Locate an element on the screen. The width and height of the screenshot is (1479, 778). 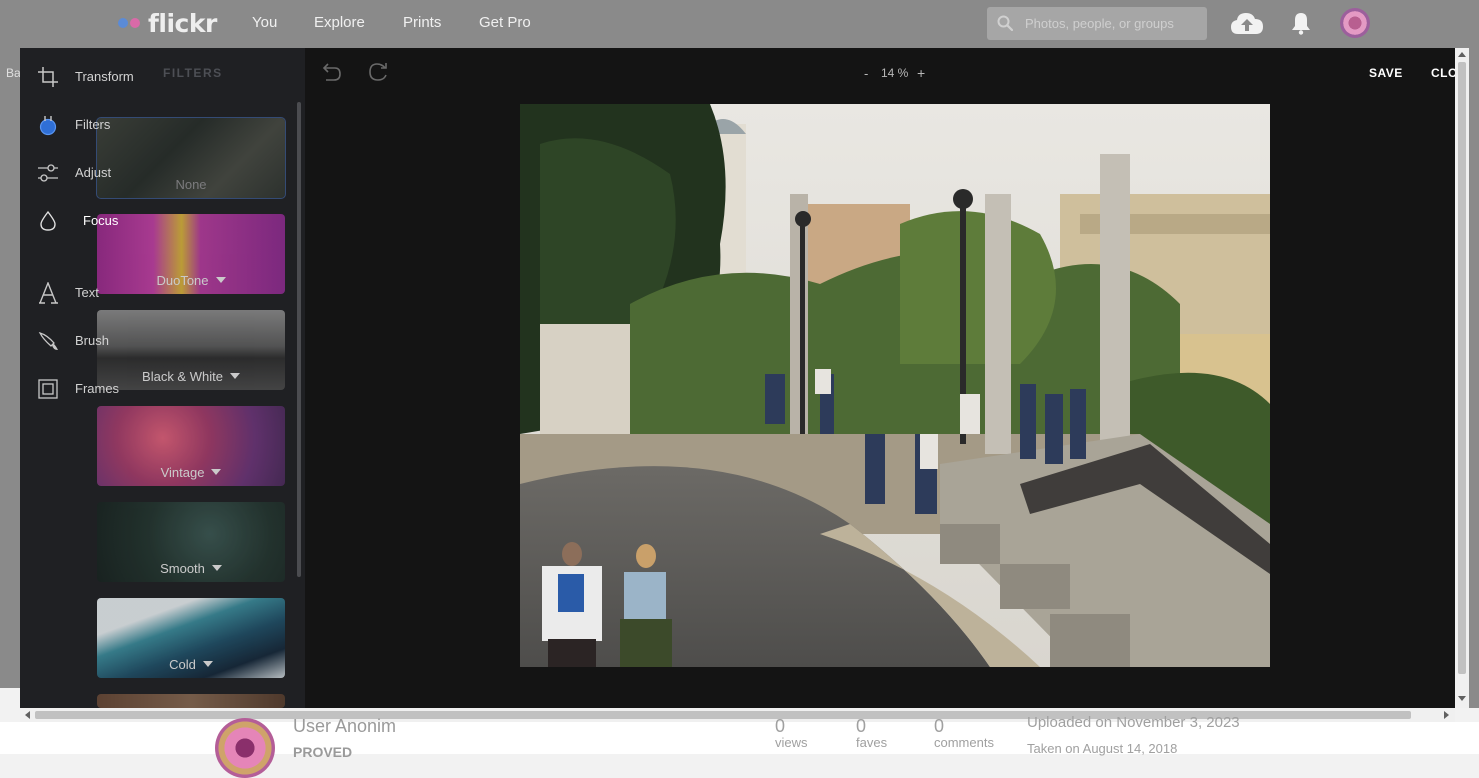
tool-filters: Filters is located at coordinates (65, 125).